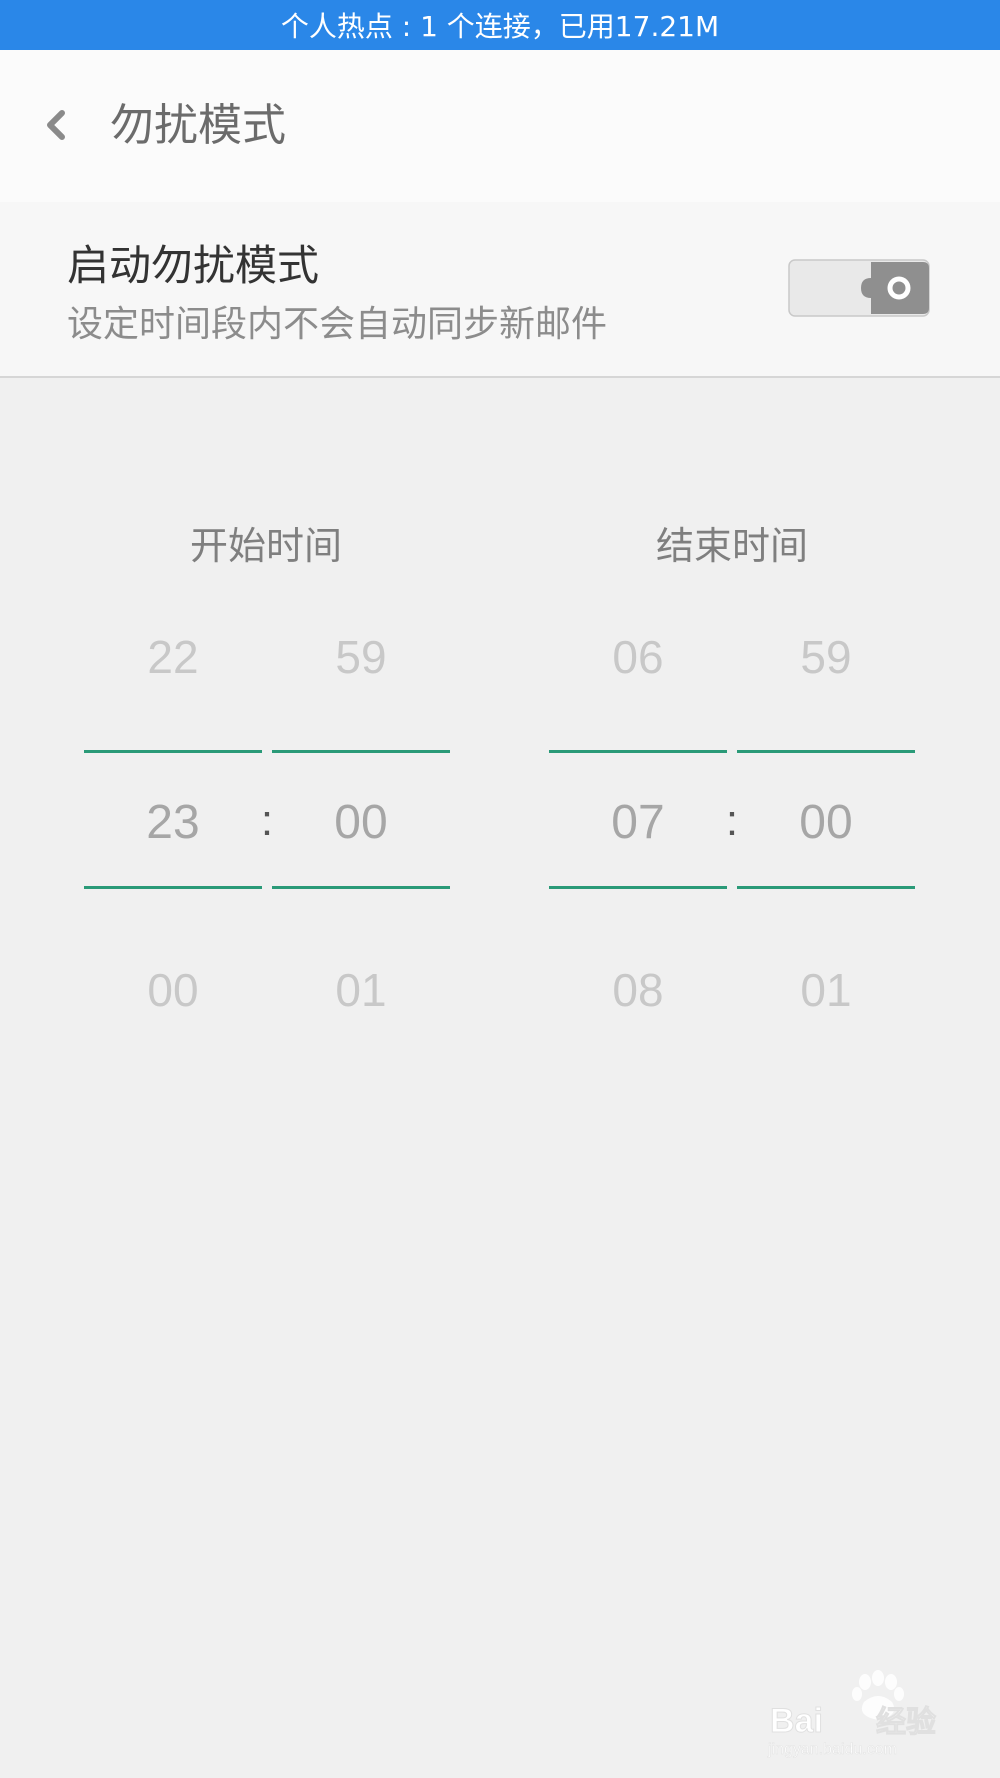 This screenshot has width=1000, height=1778. What do you see at coordinates (906, 1722) in the screenshot?
I see `svg-text: 经验` at bounding box center [906, 1722].